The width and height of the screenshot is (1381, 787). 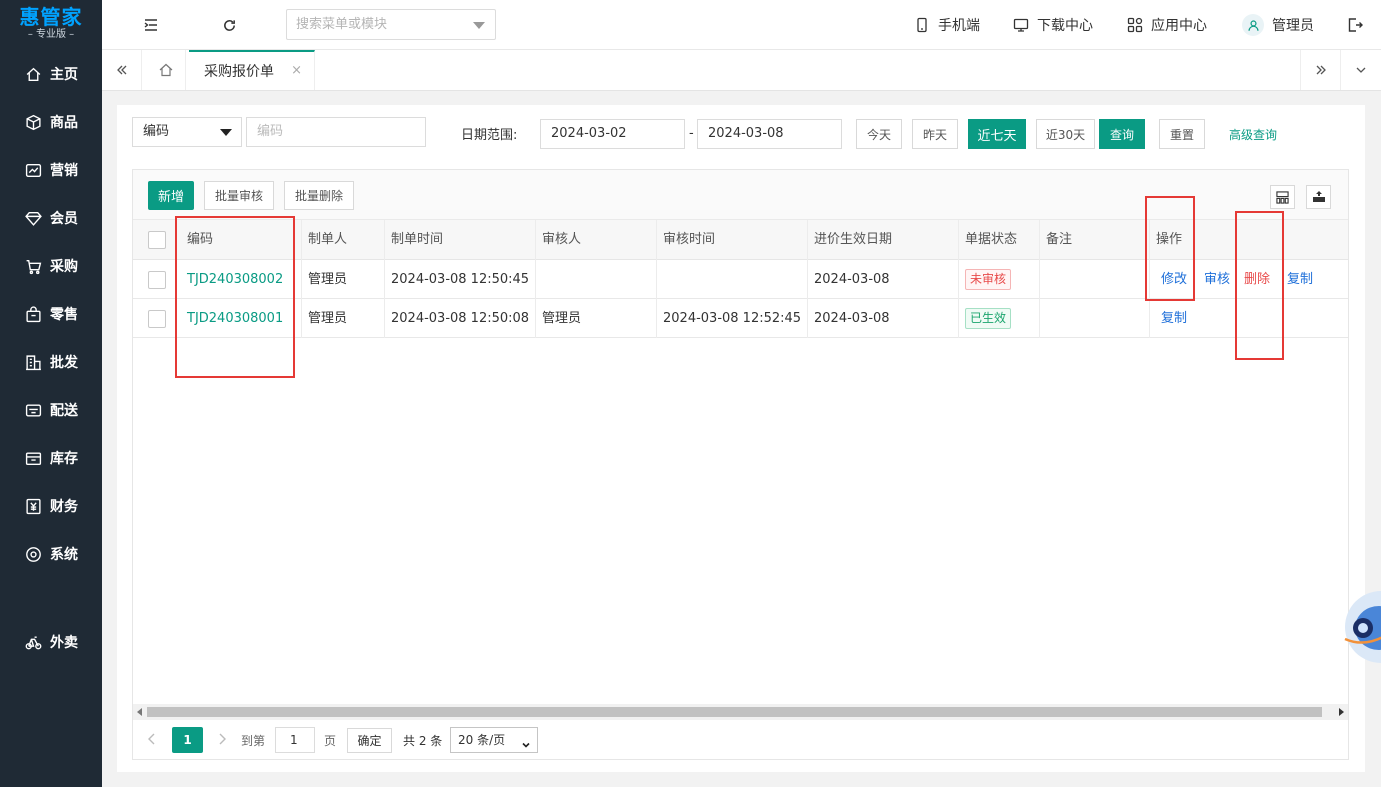 I want to click on date-from-input: 2024-03-02, so click(x=612, y=134).